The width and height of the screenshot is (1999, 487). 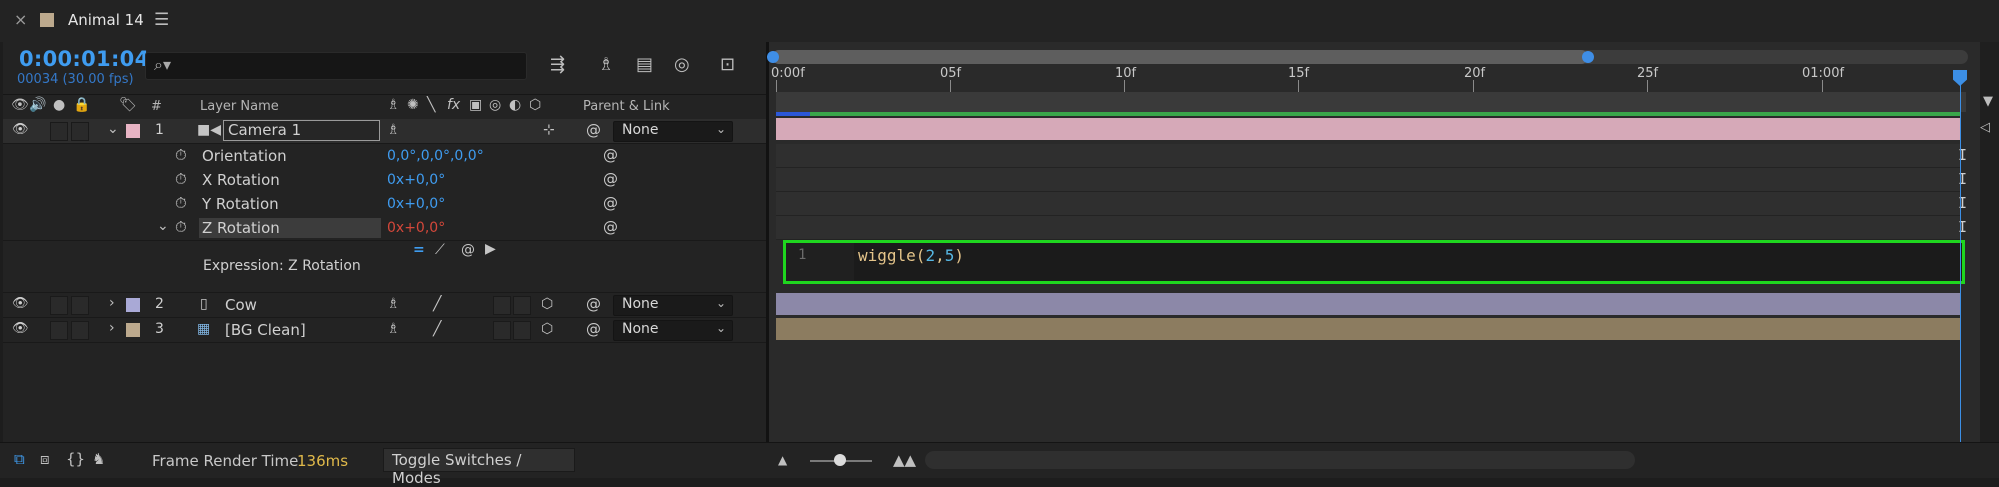 What do you see at coordinates (419, 250) in the screenshot?
I see `expression-enable-icon: =` at bounding box center [419, 250].